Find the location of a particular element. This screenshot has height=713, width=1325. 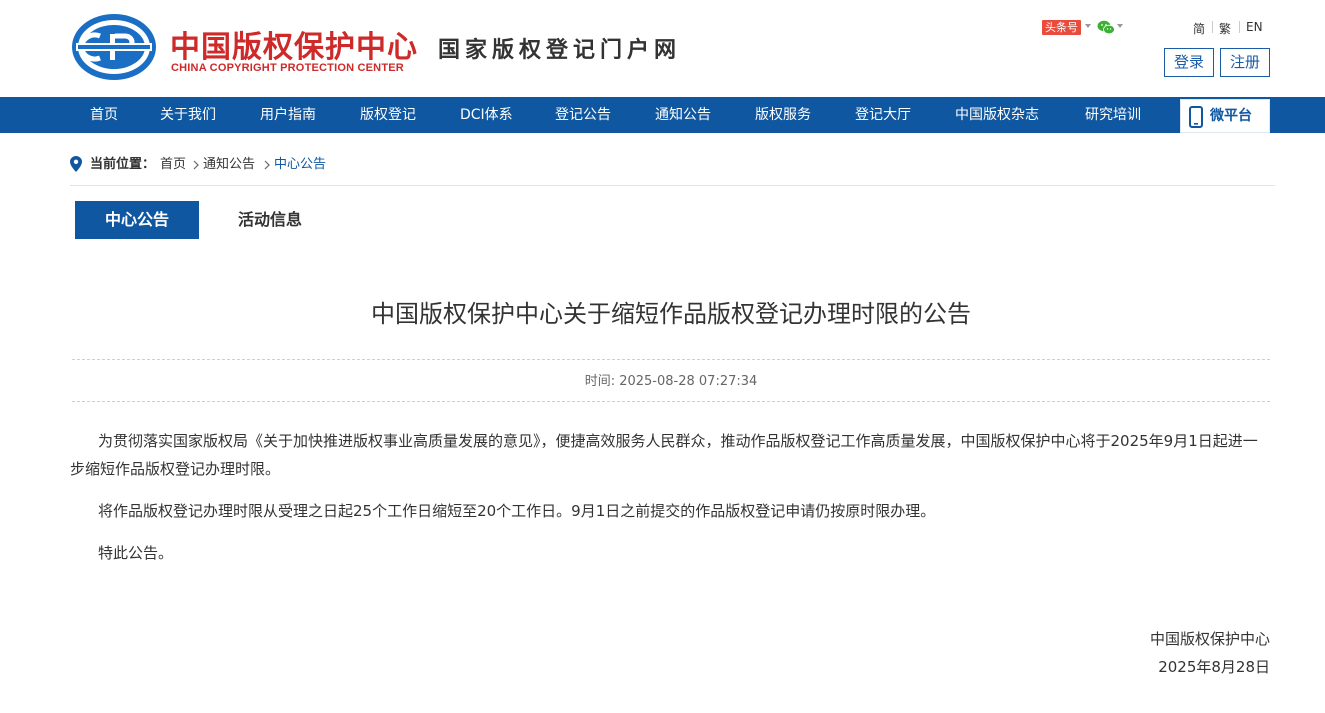

wechat-icon is located at coordinates (1106, 27).